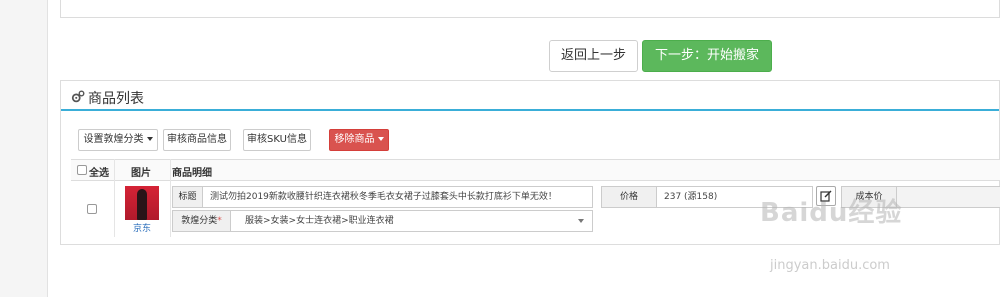  I want to click on select-all-checkbox, so click(82, 170).